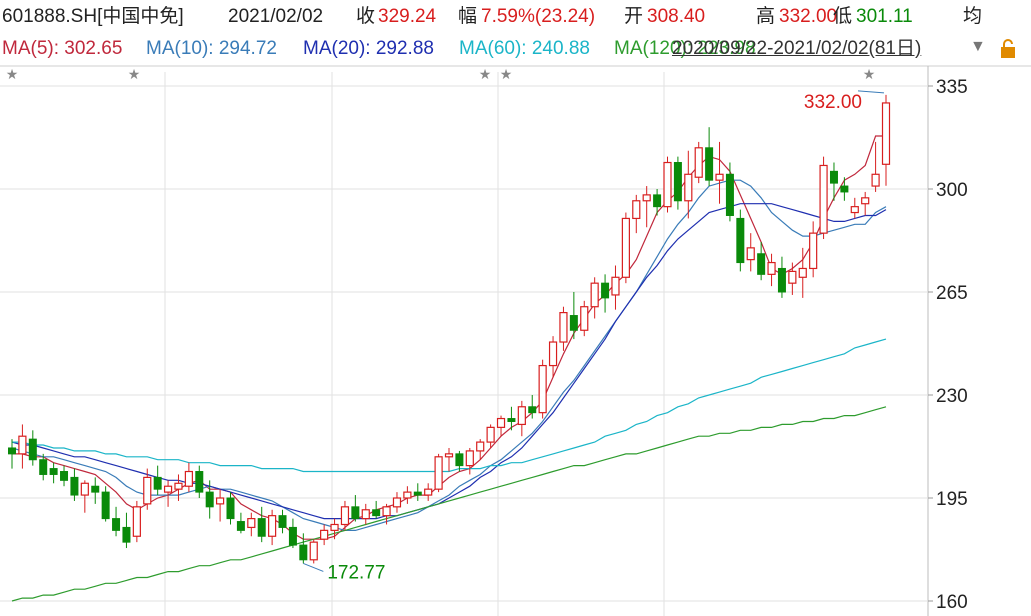  Describe the element at coordinates (356, 572) in the screenshot. I see `low-annotation: 172.77` at that location.